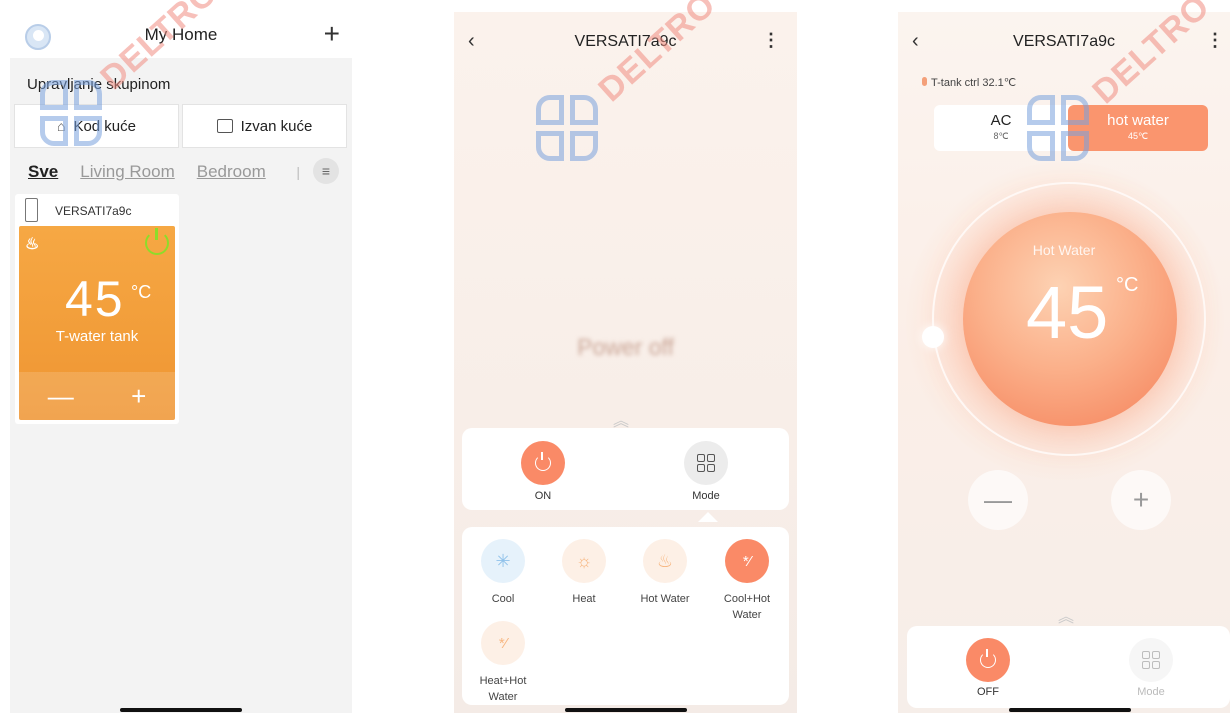  What do you see at coordinates (43, 172) in the screenshot?
I see `tab-all: Sve` at bounding box center [43, 172].